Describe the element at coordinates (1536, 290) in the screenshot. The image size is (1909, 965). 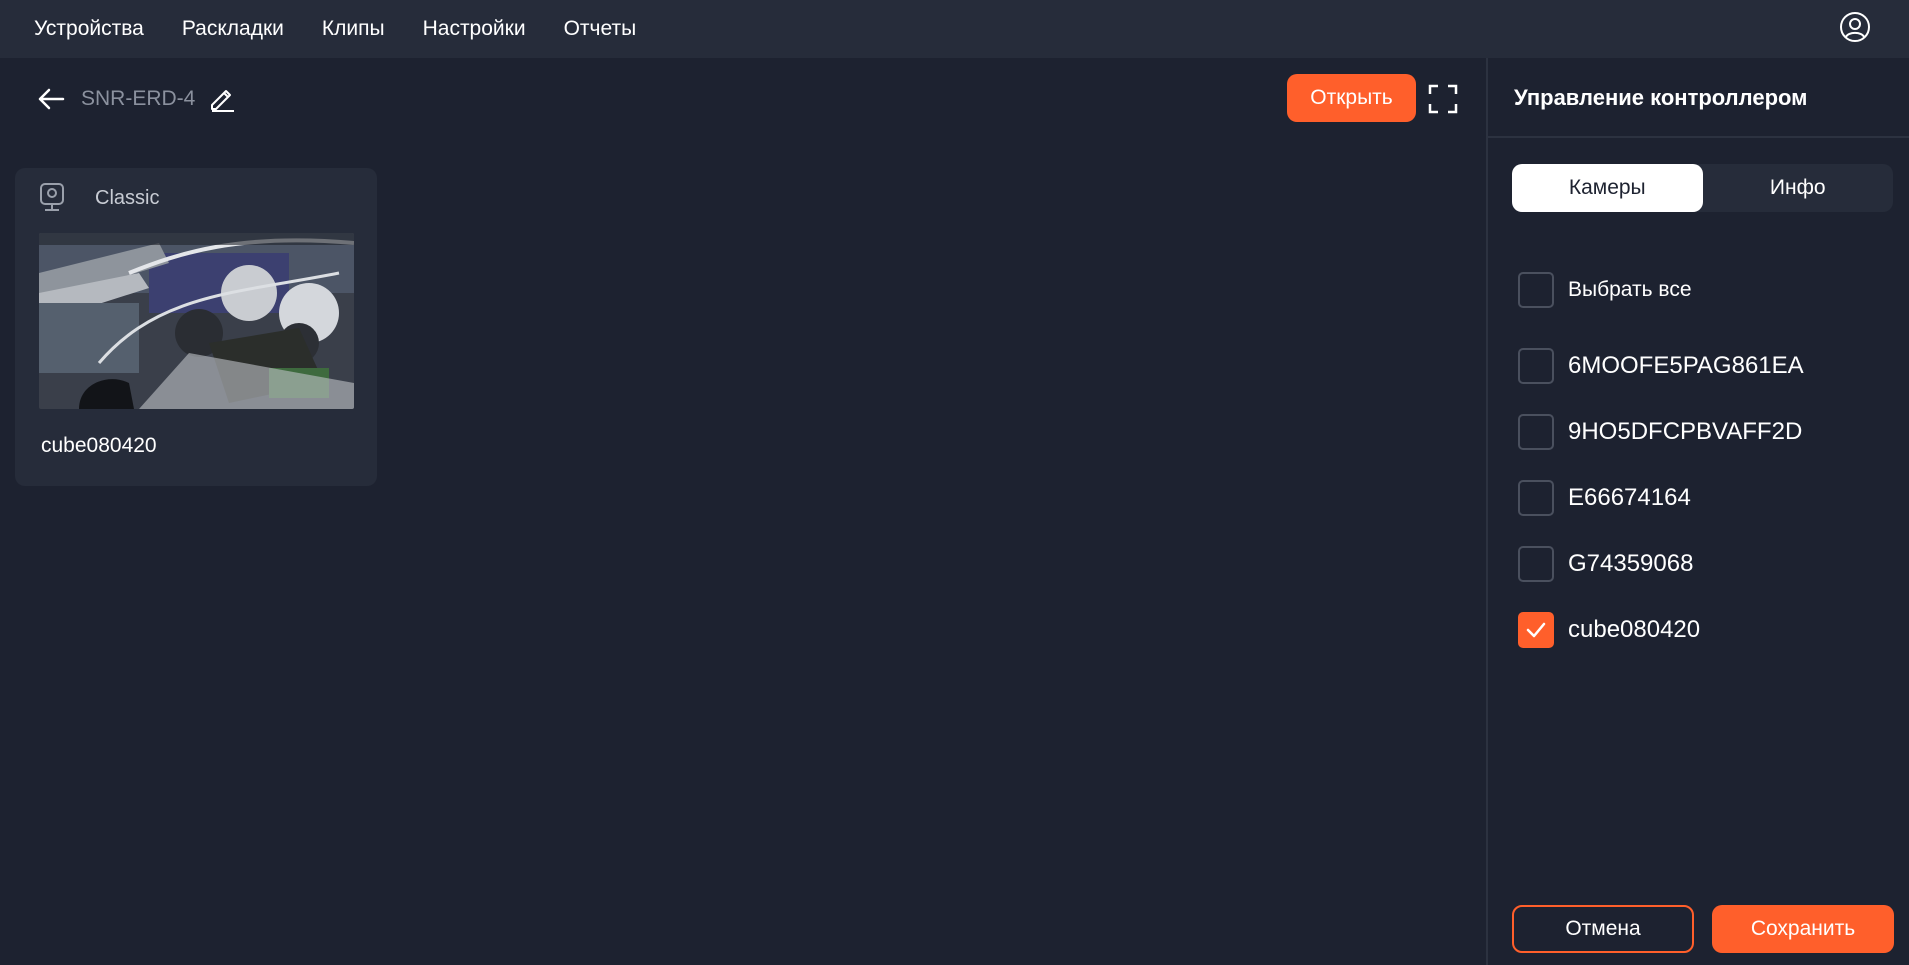
I see `select-all-checkbox` at that location.